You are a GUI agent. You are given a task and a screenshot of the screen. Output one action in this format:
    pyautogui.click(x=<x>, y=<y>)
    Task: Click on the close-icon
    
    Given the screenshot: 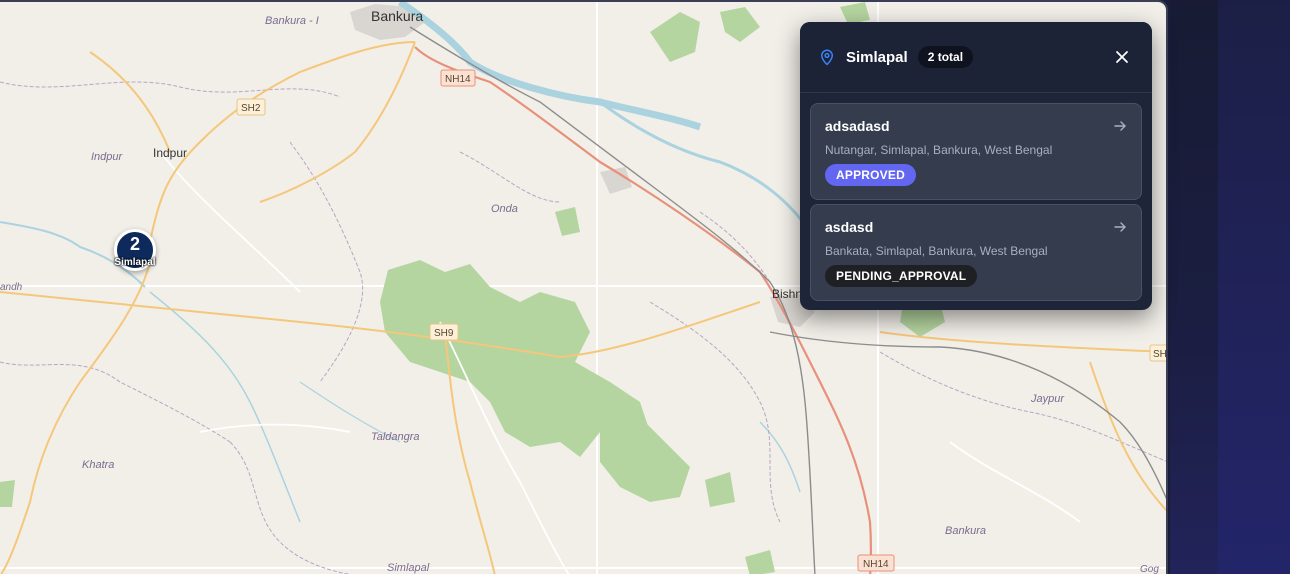 What is the action you would take?
    pyautogui.click(x=1122, y=57)
    